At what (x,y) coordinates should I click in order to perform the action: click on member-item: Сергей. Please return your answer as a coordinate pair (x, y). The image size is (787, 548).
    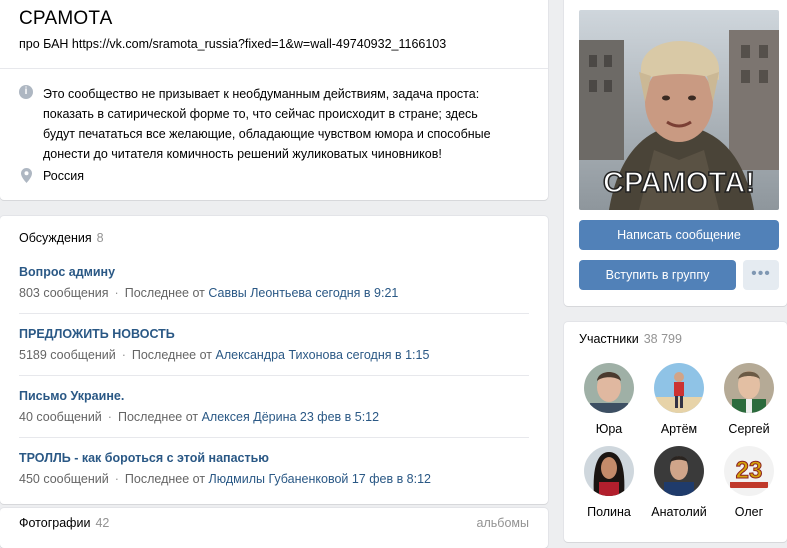
    Looking at the image, I should click on (749, 399).